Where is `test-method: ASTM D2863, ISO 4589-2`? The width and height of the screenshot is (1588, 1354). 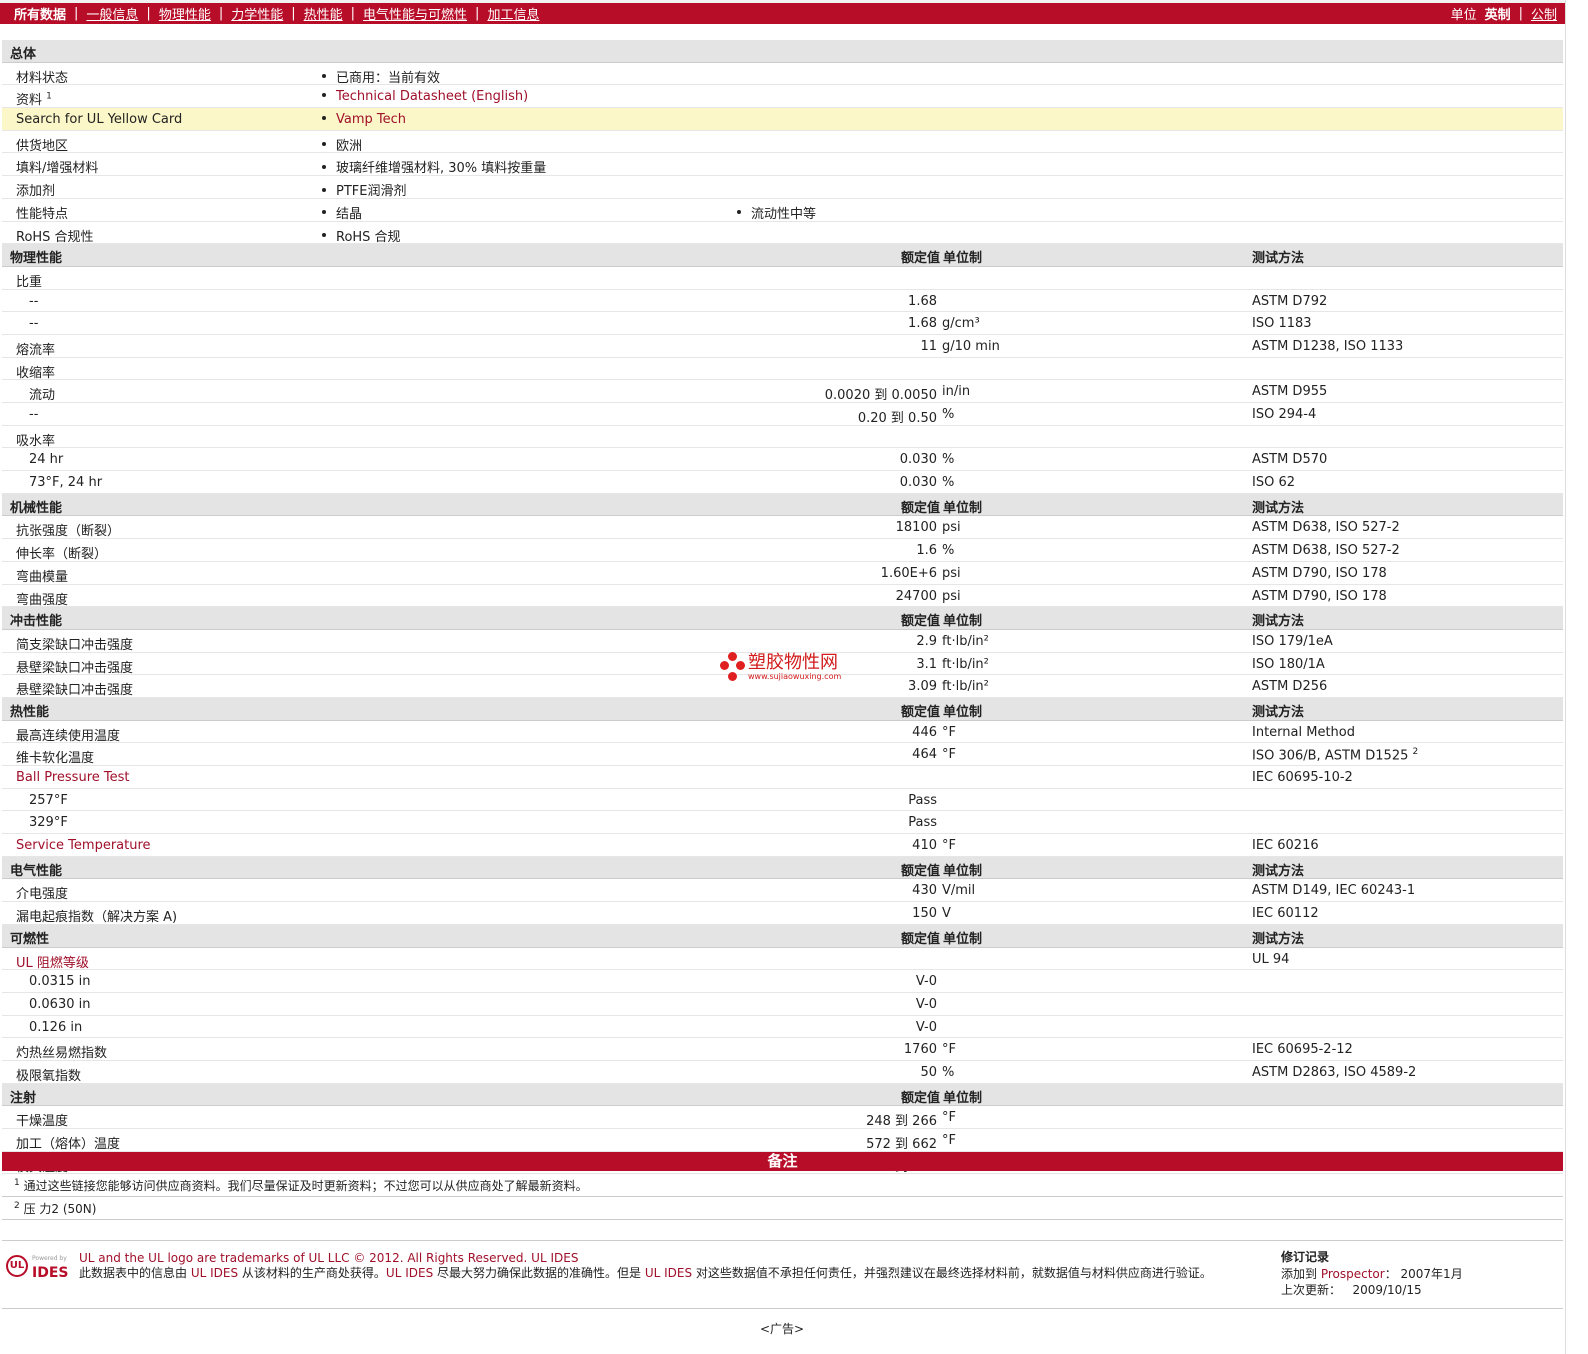 test-method: ASTM D2863, ISO 4589-2 is located at coordinates (1334, 1072).